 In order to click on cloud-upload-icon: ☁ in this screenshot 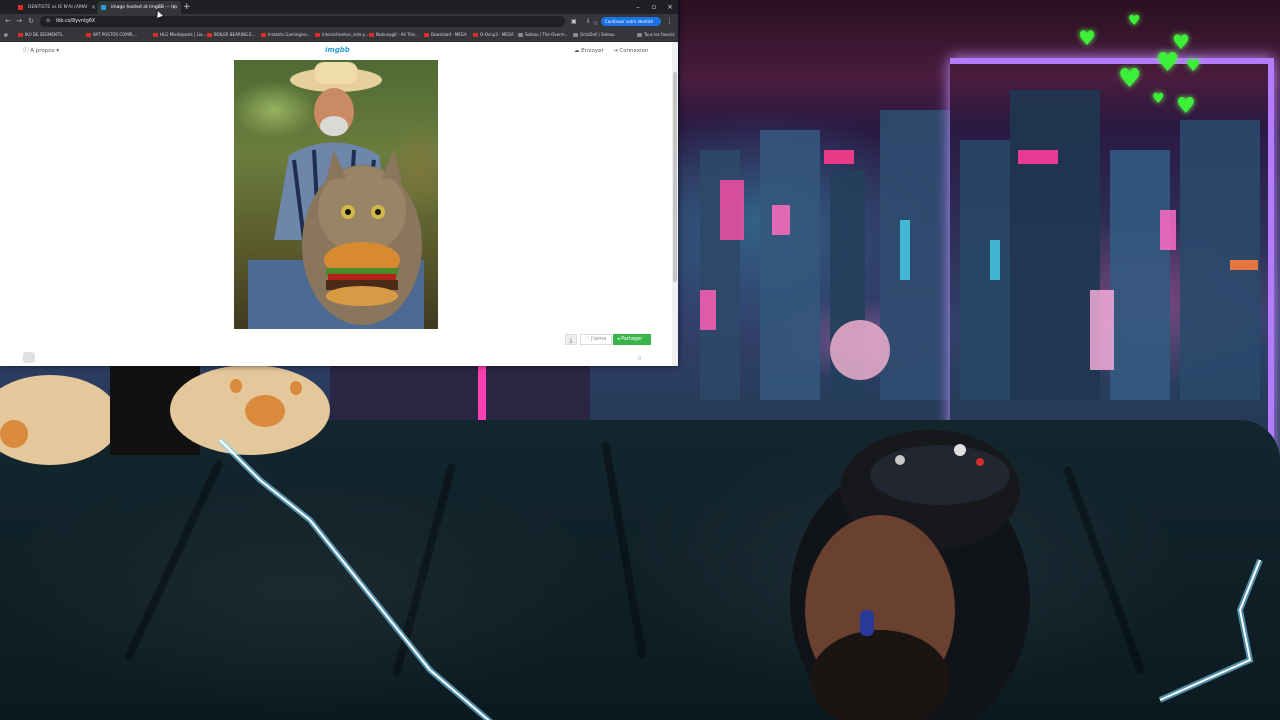, I will do `click(577, 51)`.